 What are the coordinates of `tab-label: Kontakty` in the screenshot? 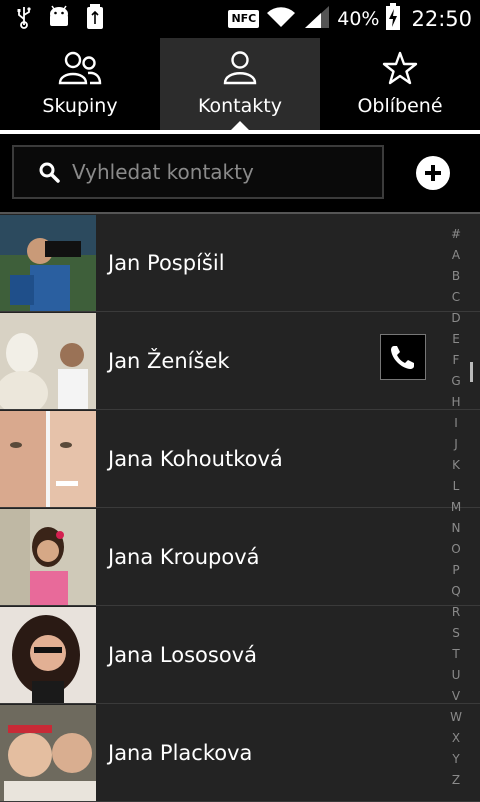 It's located at (240, 106).